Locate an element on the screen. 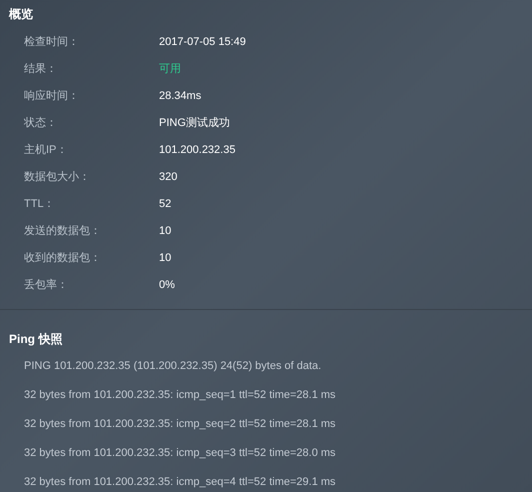  ping-output-line: 32 bytes from 101.200.232.35: icmp_seq=3 ttl=52 time=28.0 ms is located at coordinates (180, 454).